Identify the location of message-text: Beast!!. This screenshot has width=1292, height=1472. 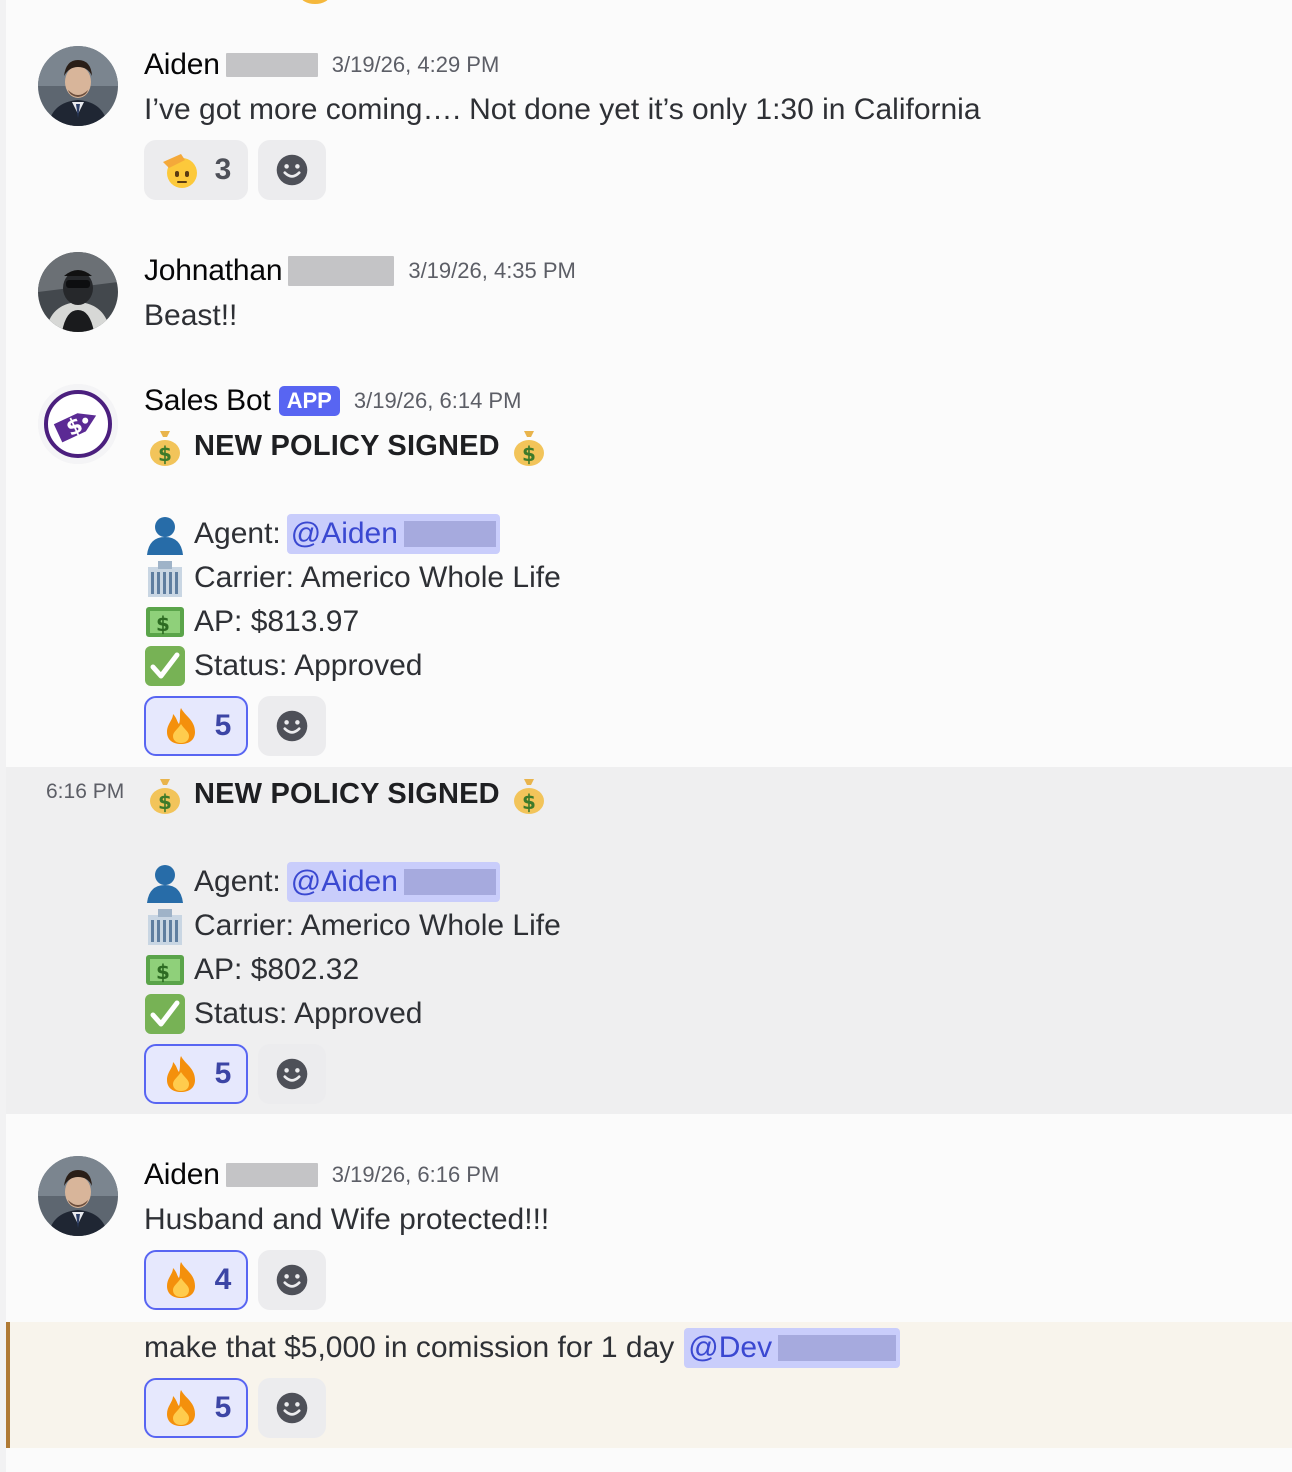
(191, 315).